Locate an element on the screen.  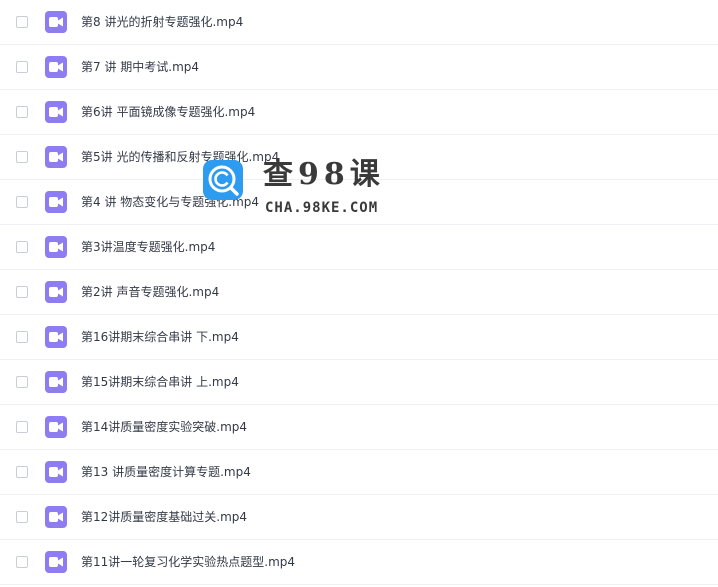
file-row: 第16讲期末综合串讲 下.mp4 is located at coordinates (359, 337).